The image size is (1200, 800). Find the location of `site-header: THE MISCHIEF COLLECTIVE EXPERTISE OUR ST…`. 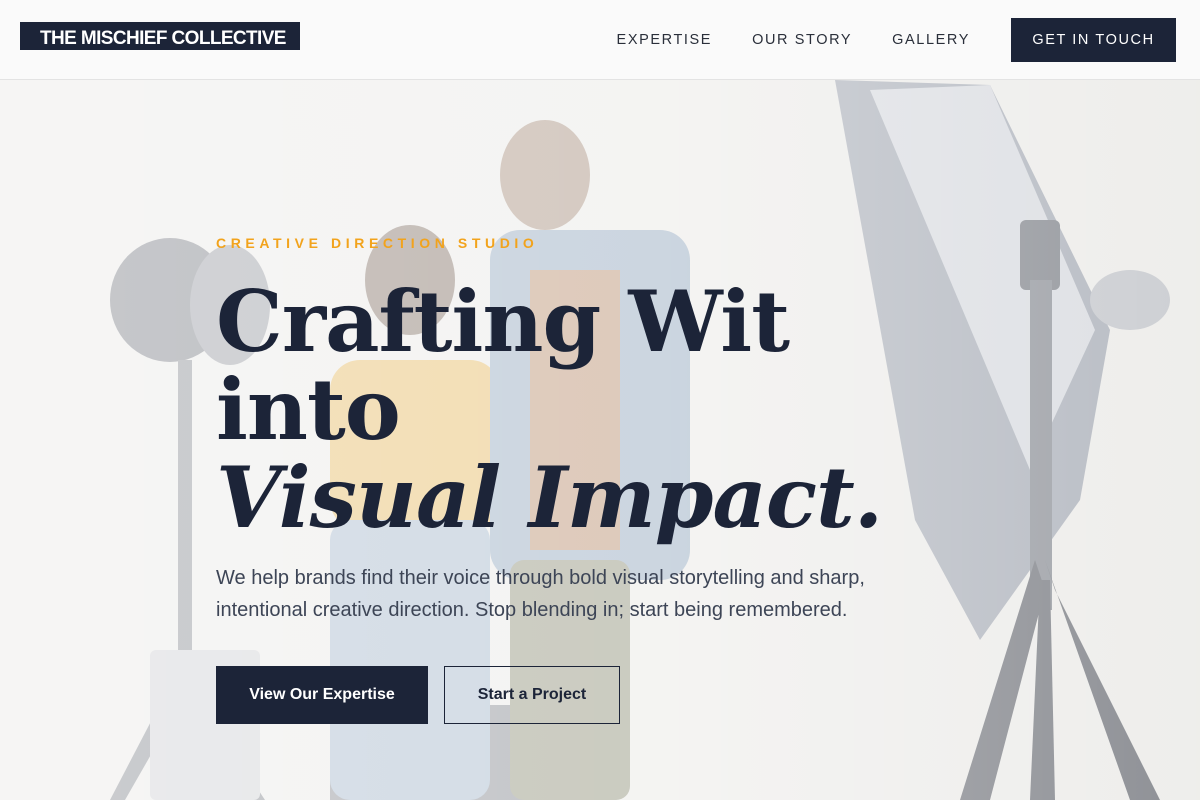

site-header: THE MISCHIEF COLLECTIVE EXPERTISE OUR ST… is located at coordinates (600, 40).